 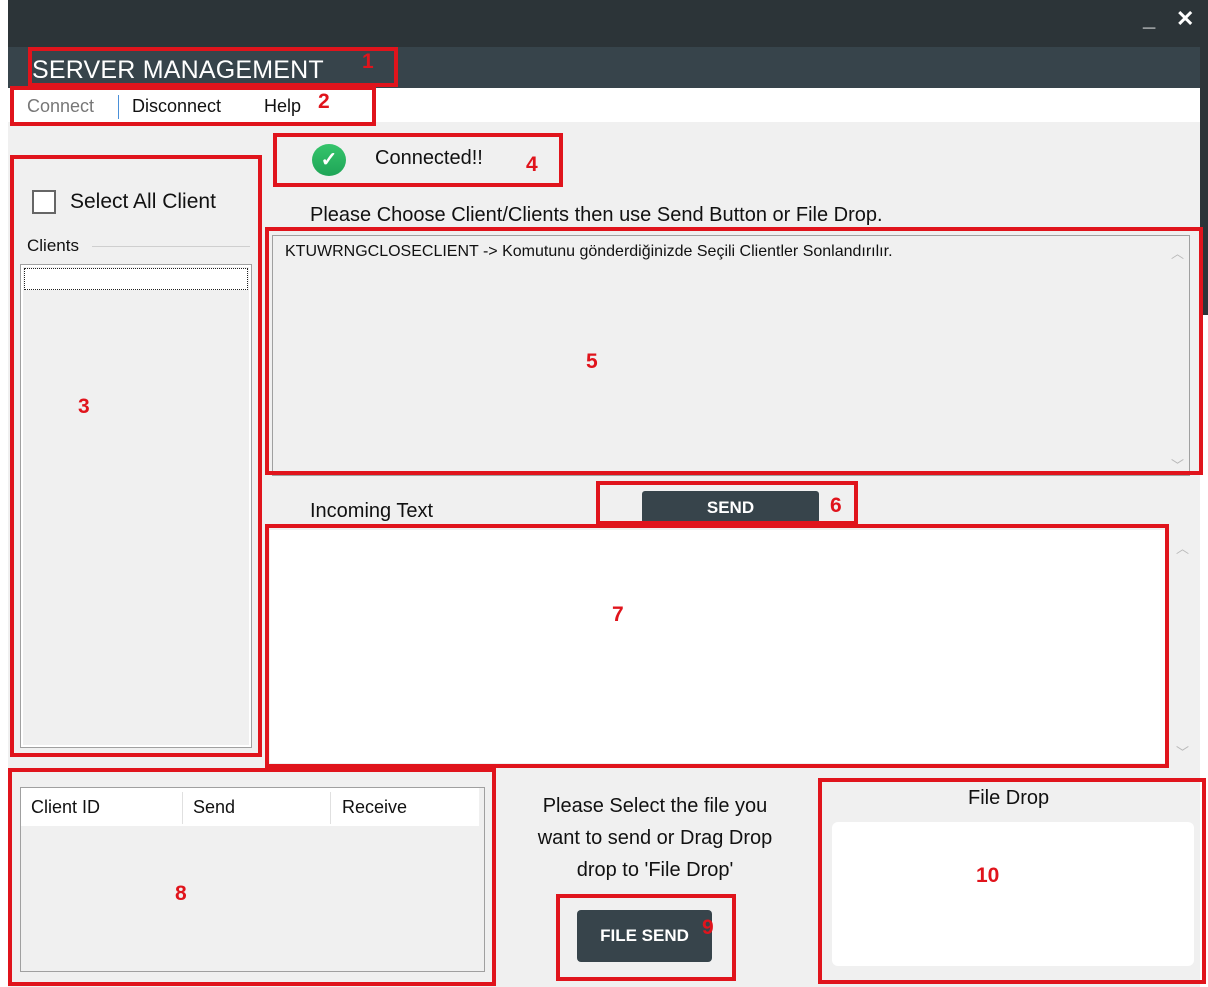 I want to click on annotation-number: 9, so click(x=708, y=927).